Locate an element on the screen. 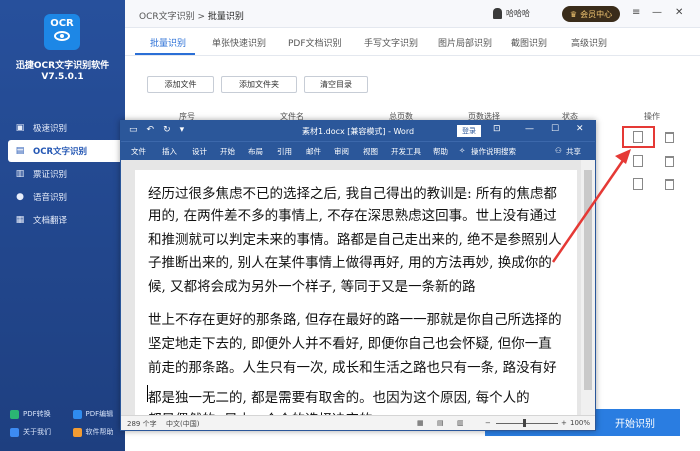 The height and width of the screenshot is (451, 700). sidebar-item-voice: ● 语音识别 is located at coordinates (62, 197).